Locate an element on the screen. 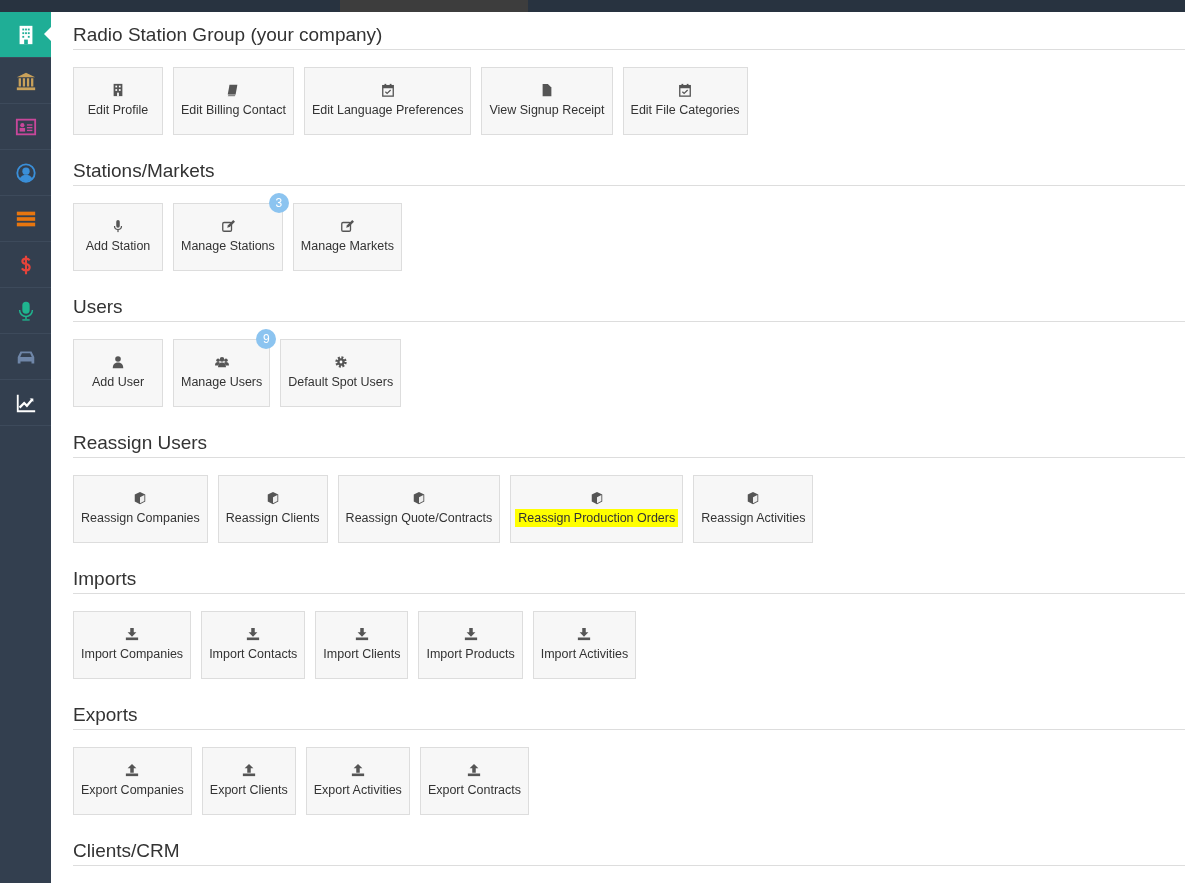 The width and height of the screenshot is (1185, 883). count-badge: 3 is located at coordinates (278, 203).